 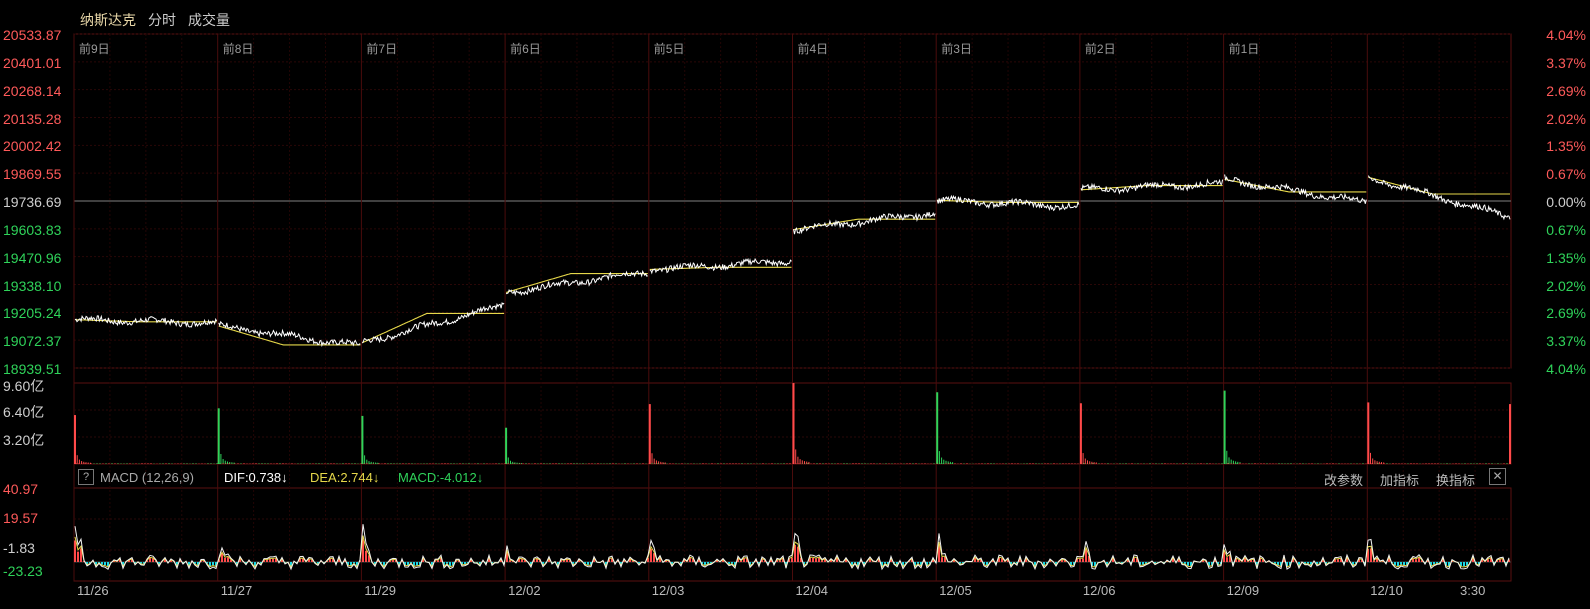 What do you see at coordinates (19, 548) in the screenshot?
I see `macd-axis-label: -1.83` at bounding box center [19, 548].